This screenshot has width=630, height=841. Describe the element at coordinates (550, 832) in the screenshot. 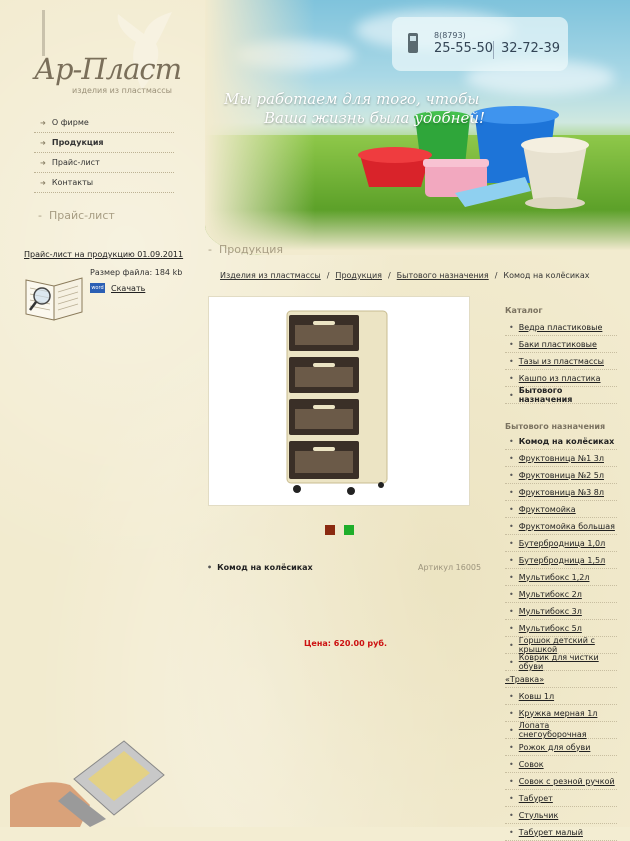

I see `list-item-label: Табурет малый` at that location.